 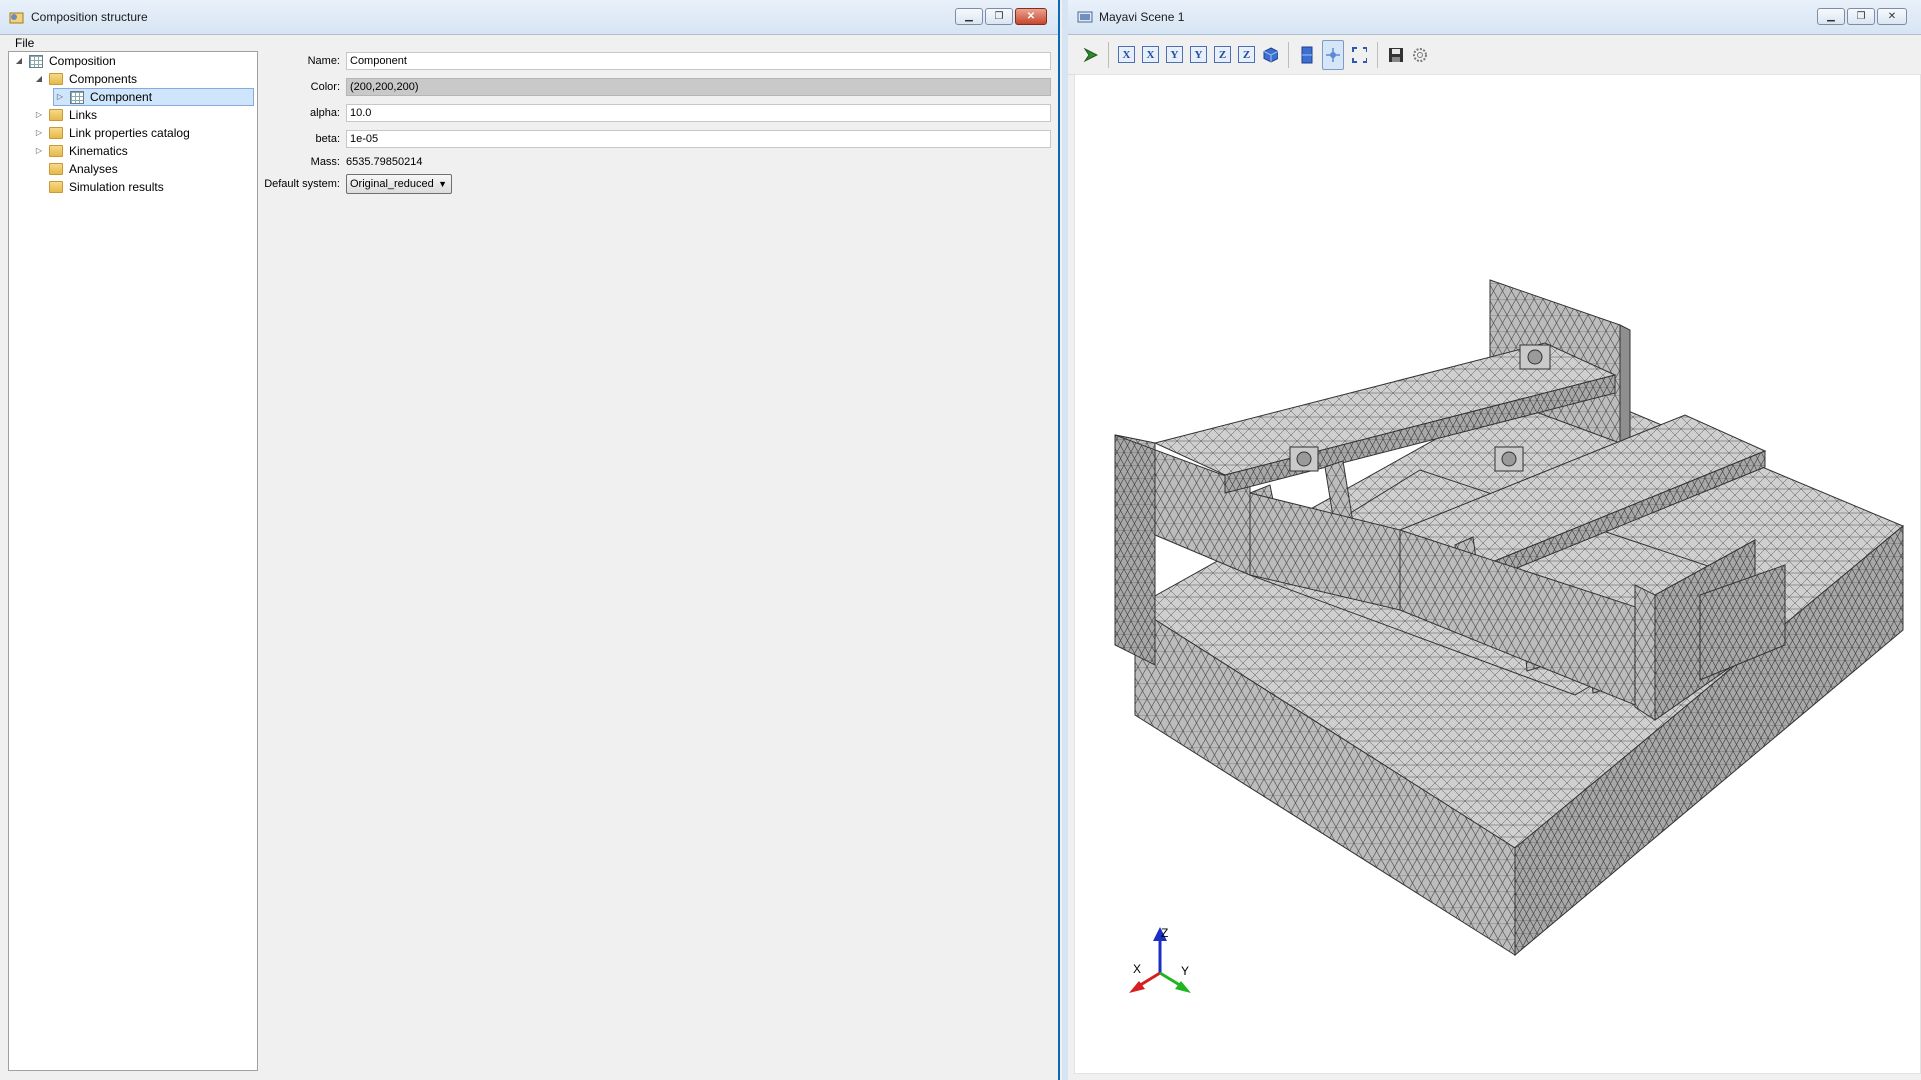 I want to click on composition-icon, so click(x=36, y=61).